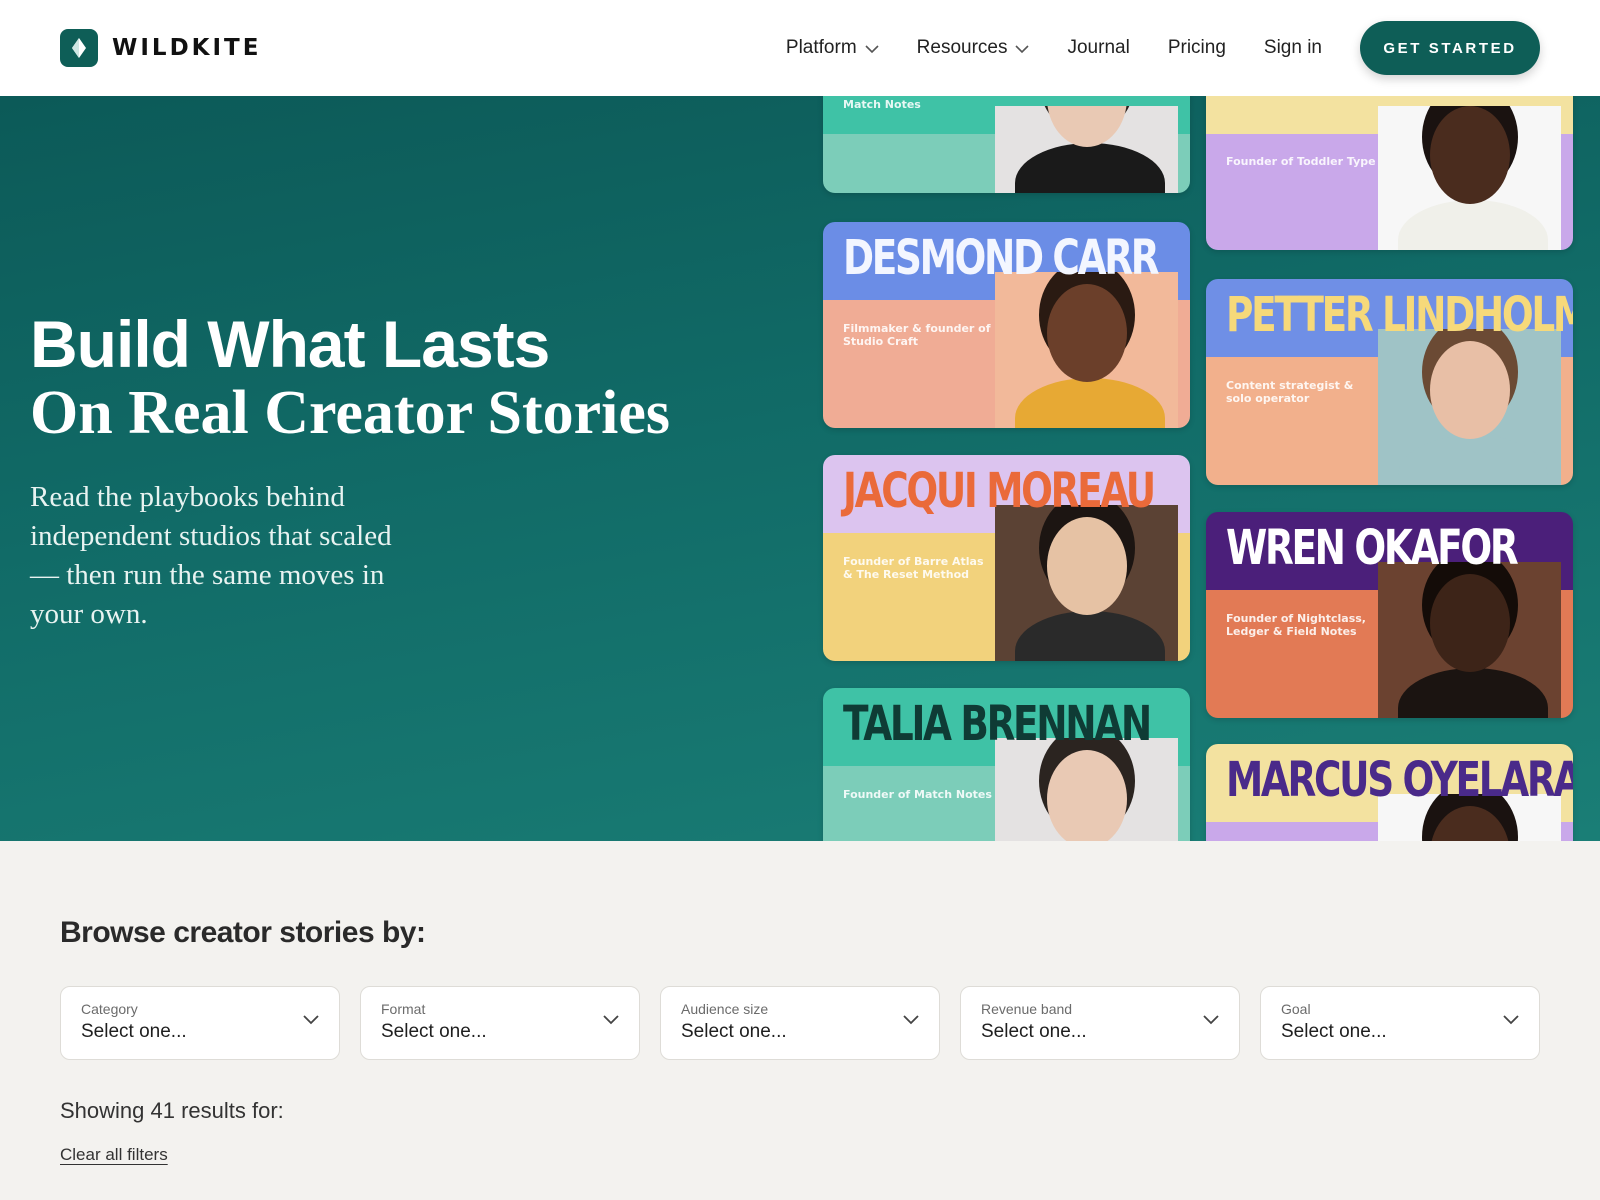  What do you see at coordinates (821, 47) in the screenshot?
I see `nav-platform-label: Platform` at bounding box center [821, 47].